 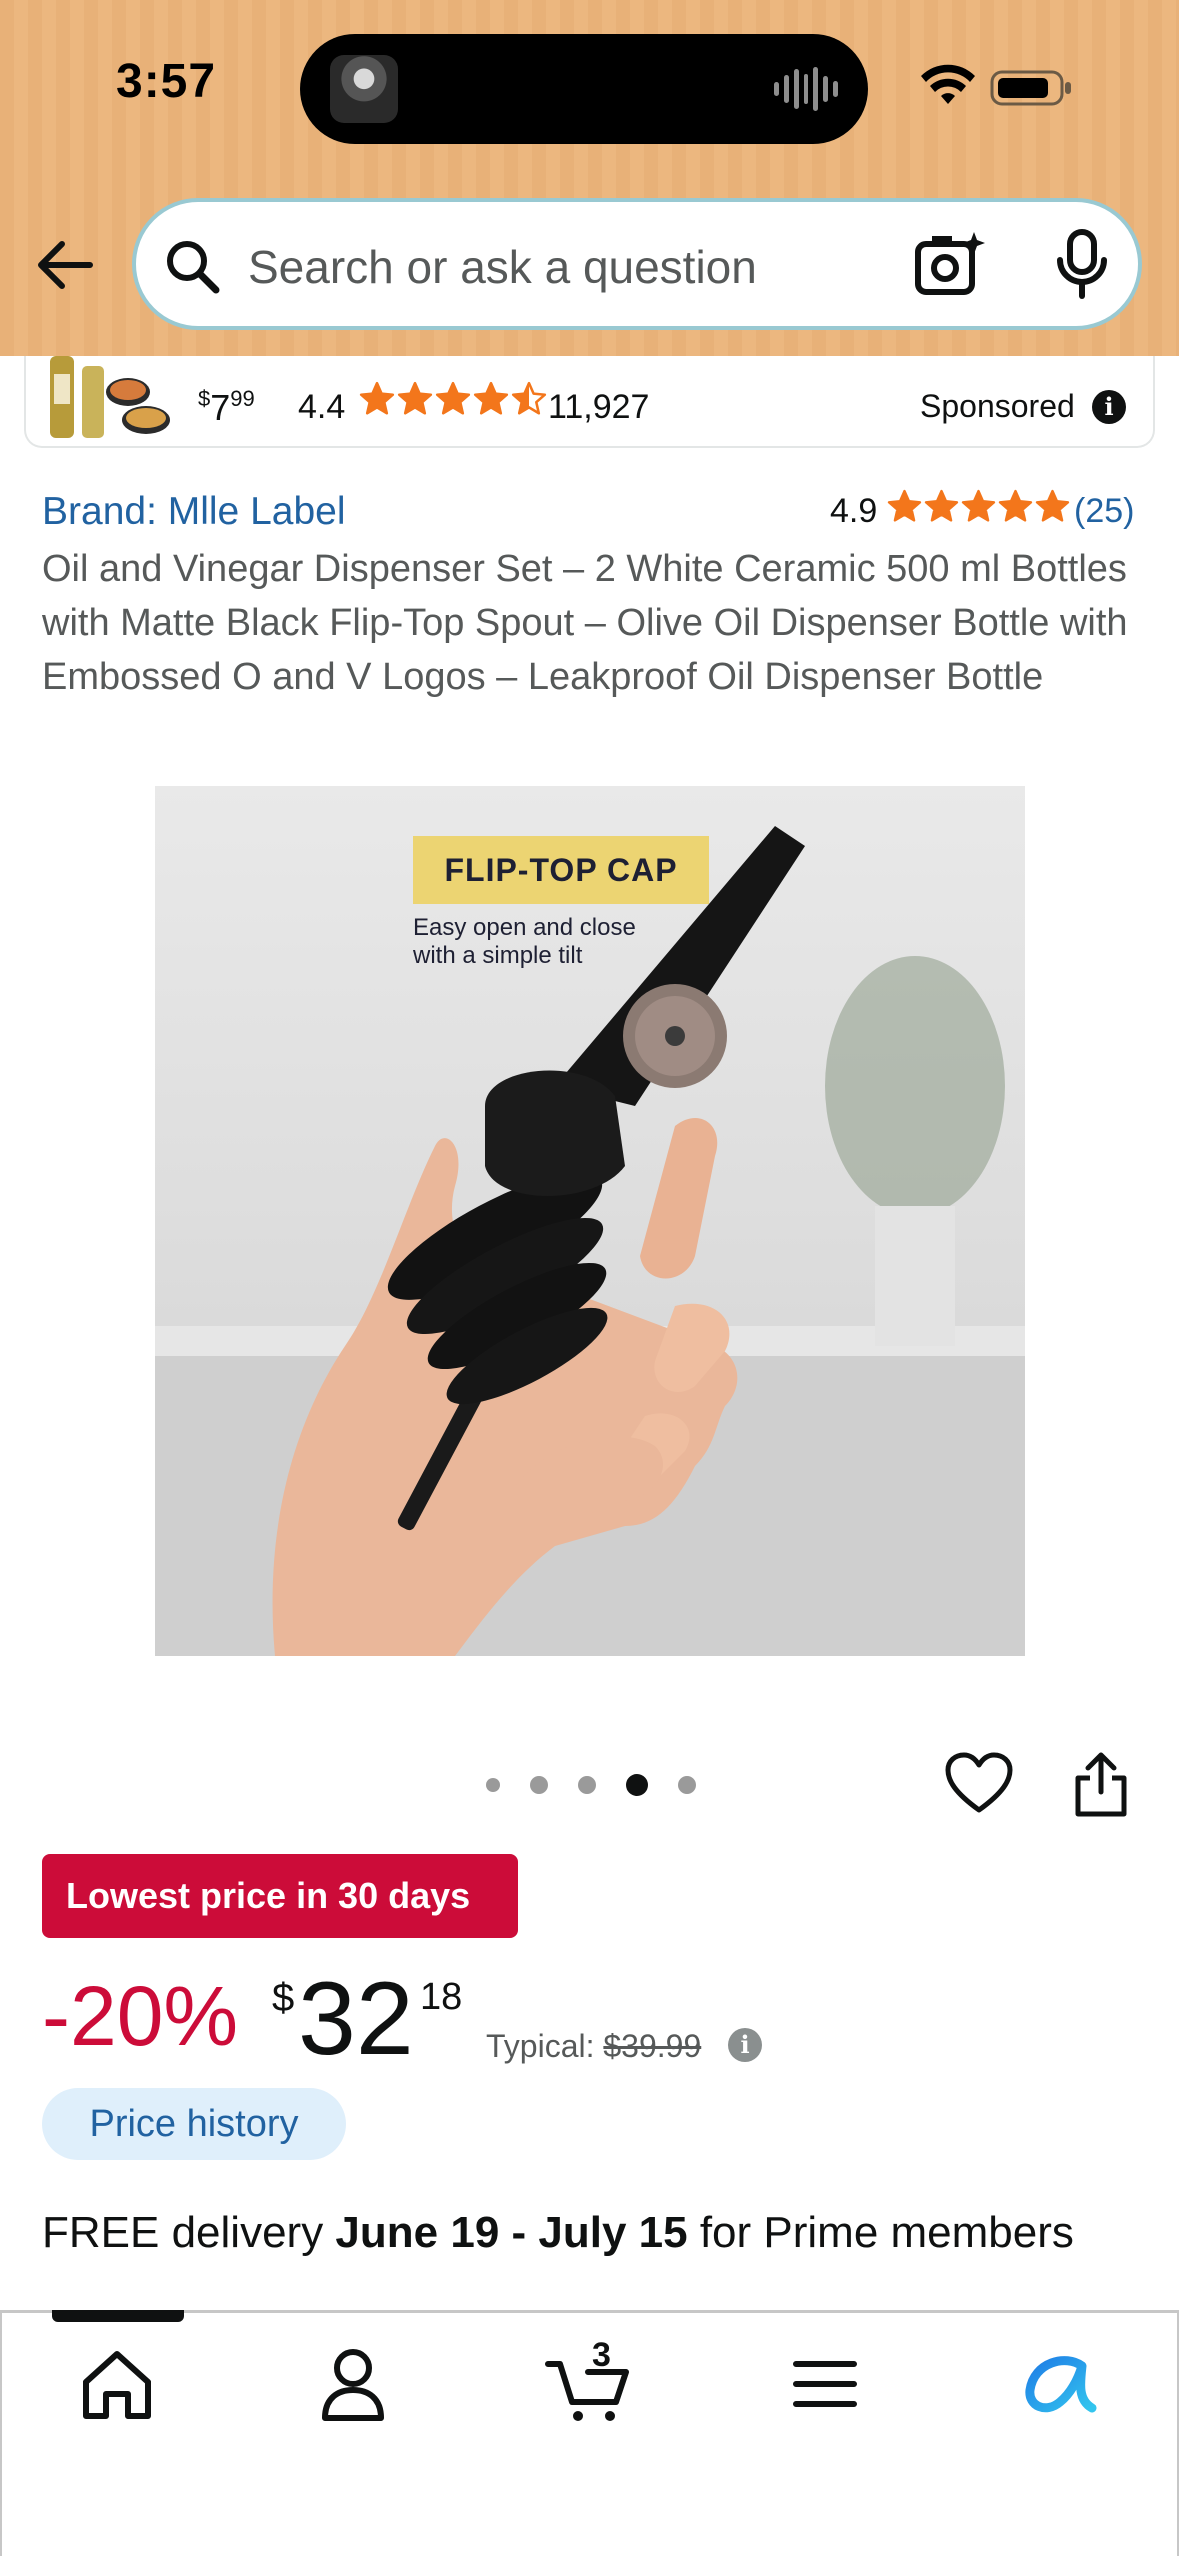 I want to click on audio-waveform-icon, so click(x=806, y=89).